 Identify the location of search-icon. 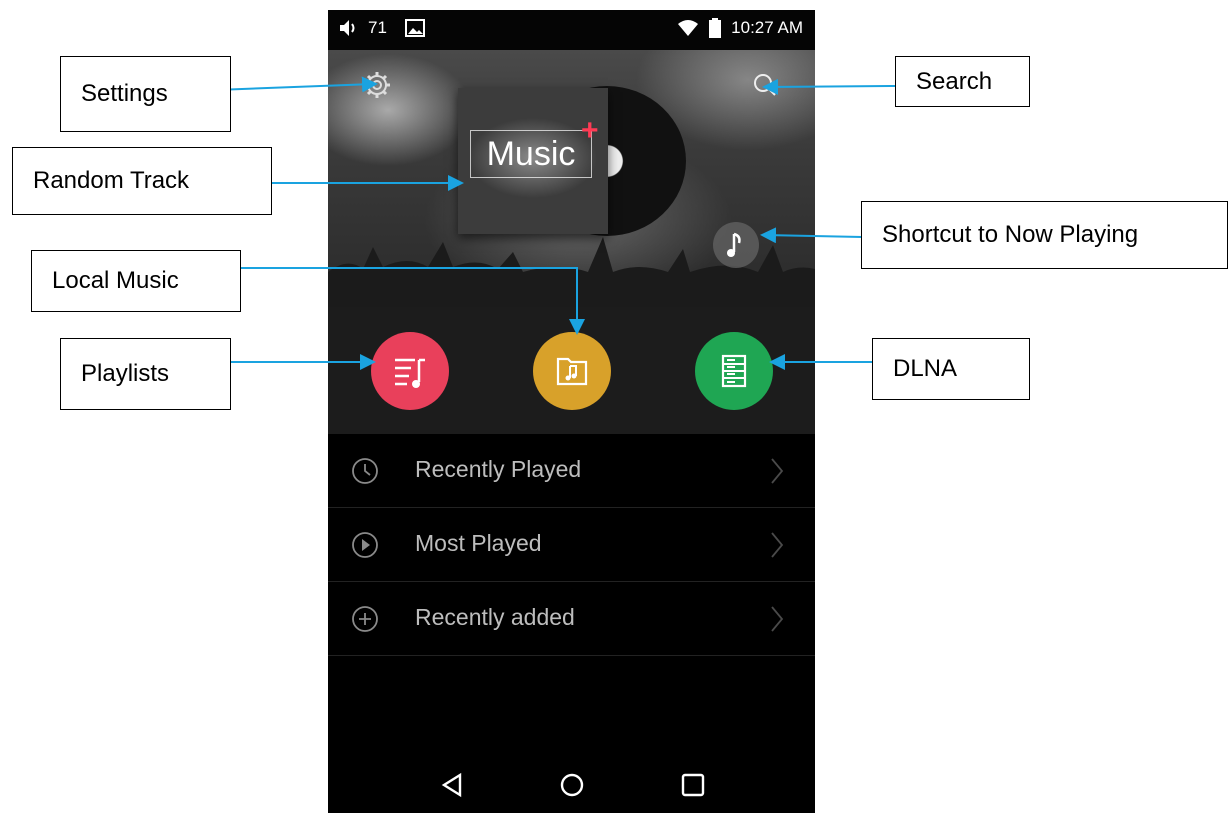
(765, 85).